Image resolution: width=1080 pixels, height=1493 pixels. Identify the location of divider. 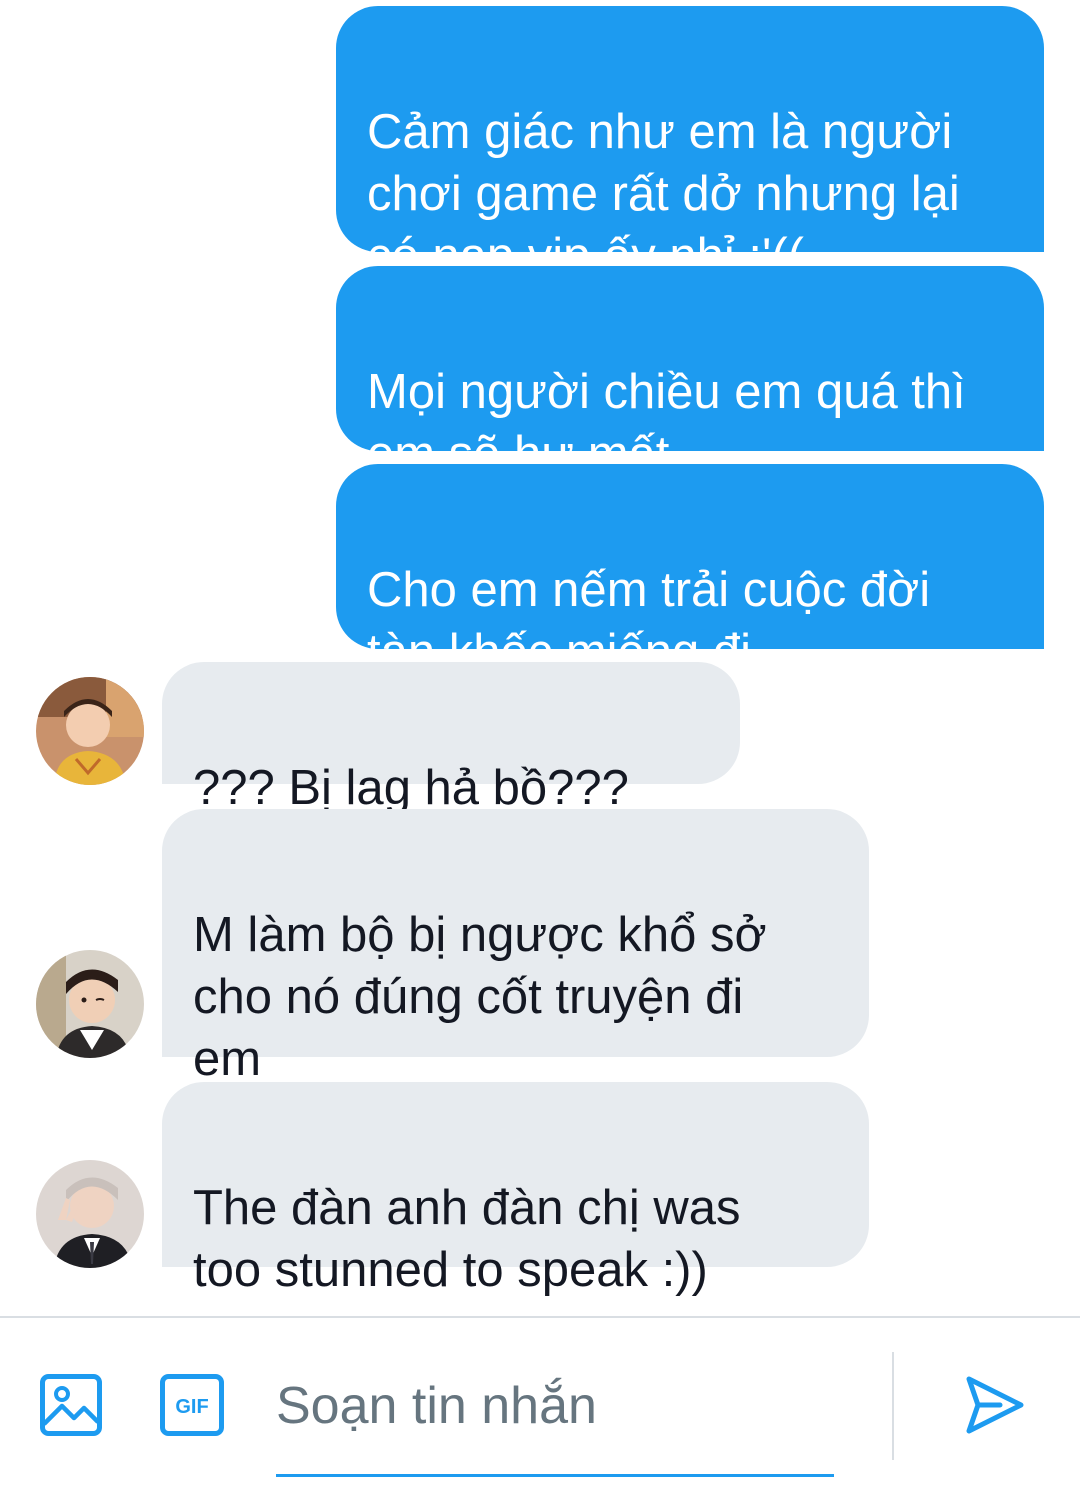
(893, 1406).